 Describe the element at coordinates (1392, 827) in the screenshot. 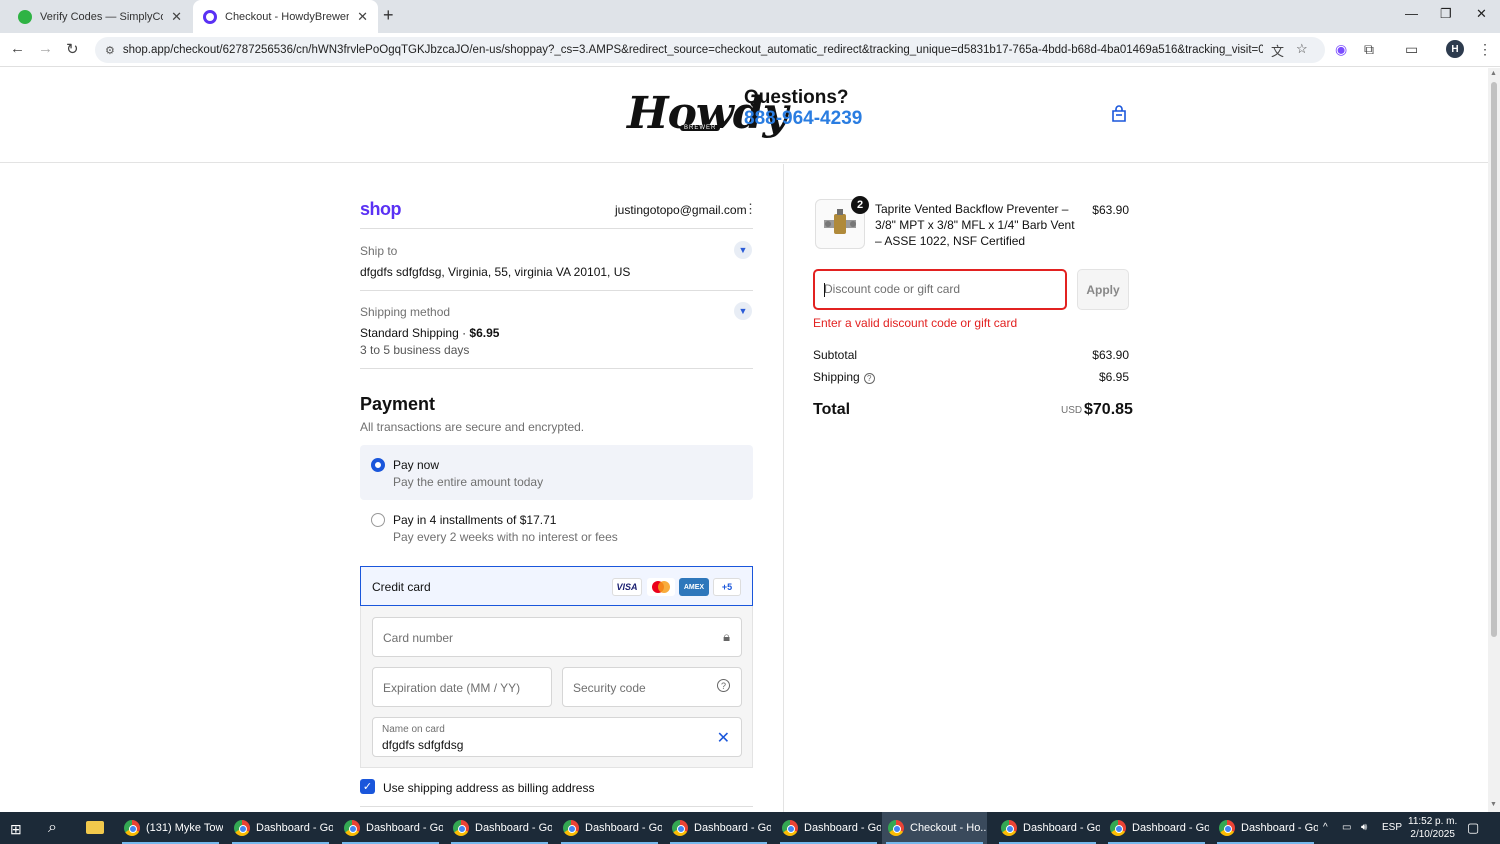

I see `language-indicator: ESP` at that location.